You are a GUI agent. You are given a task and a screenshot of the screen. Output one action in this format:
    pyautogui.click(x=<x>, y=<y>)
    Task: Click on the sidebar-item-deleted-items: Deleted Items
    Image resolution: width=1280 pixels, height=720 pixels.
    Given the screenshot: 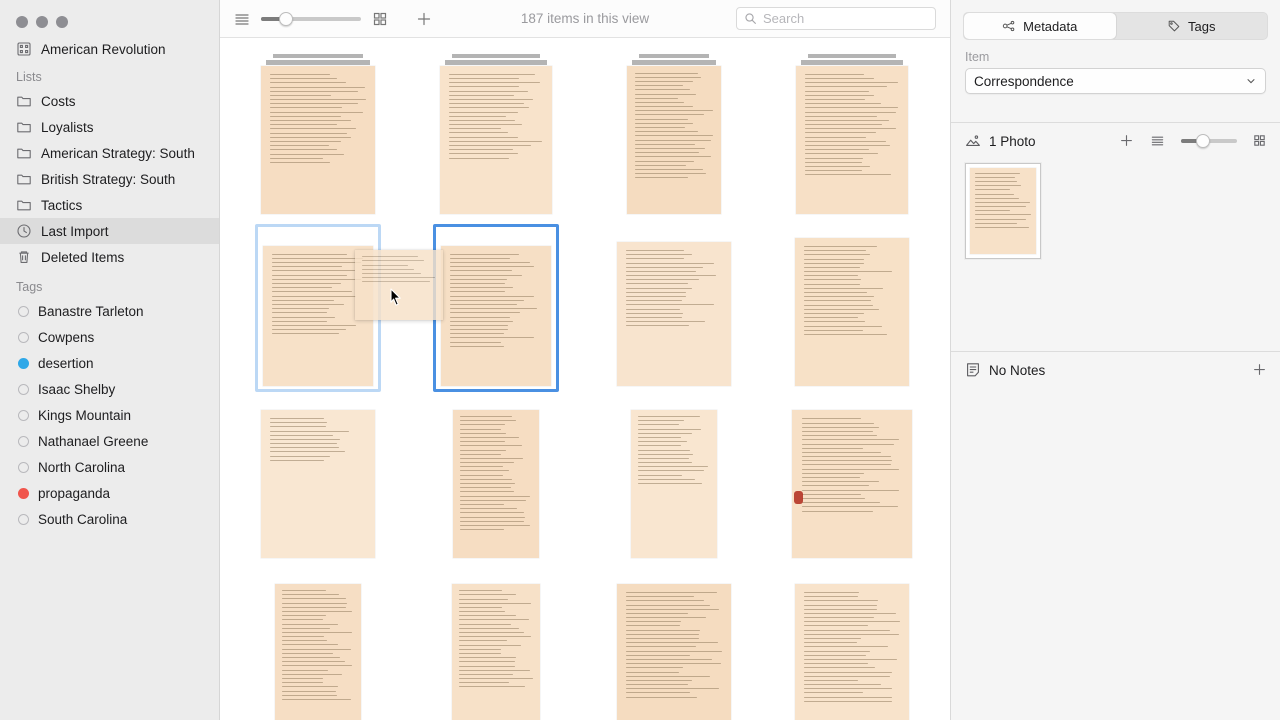 What is the action you would take?
    pyautogui.click(x=109, y=257)
    